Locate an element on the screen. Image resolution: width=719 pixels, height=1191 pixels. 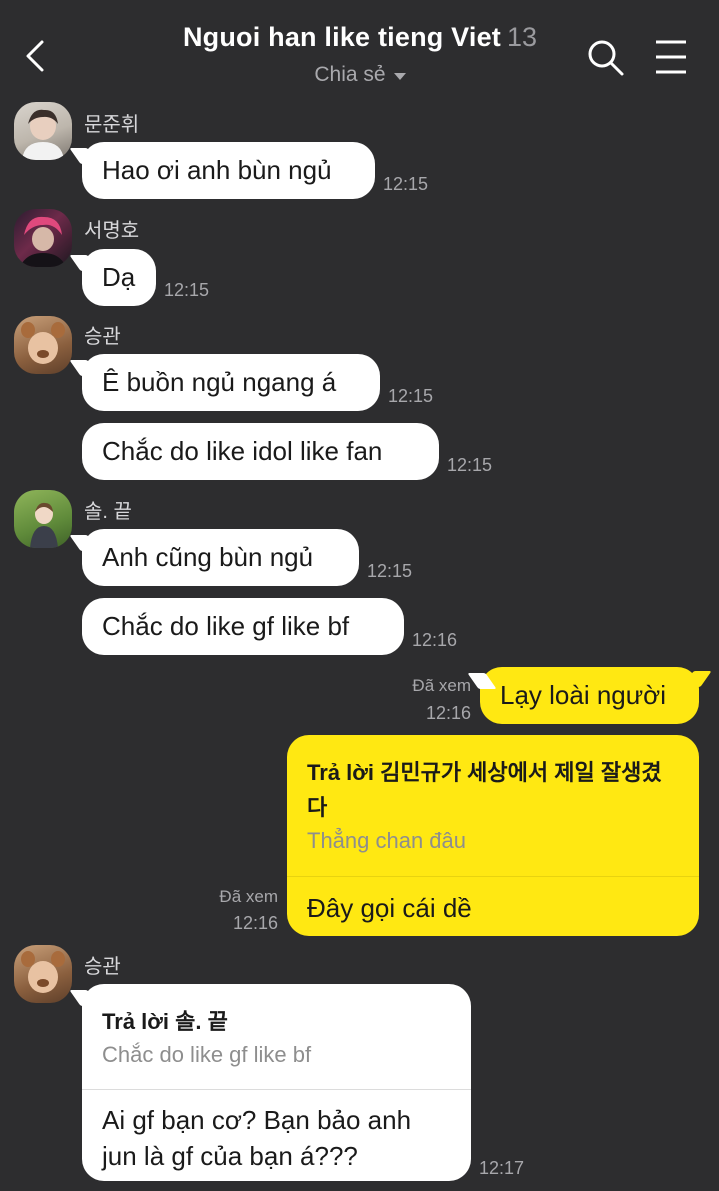
message-bubble: Chắc do like idol like fan is located at coordinates (260, 451).